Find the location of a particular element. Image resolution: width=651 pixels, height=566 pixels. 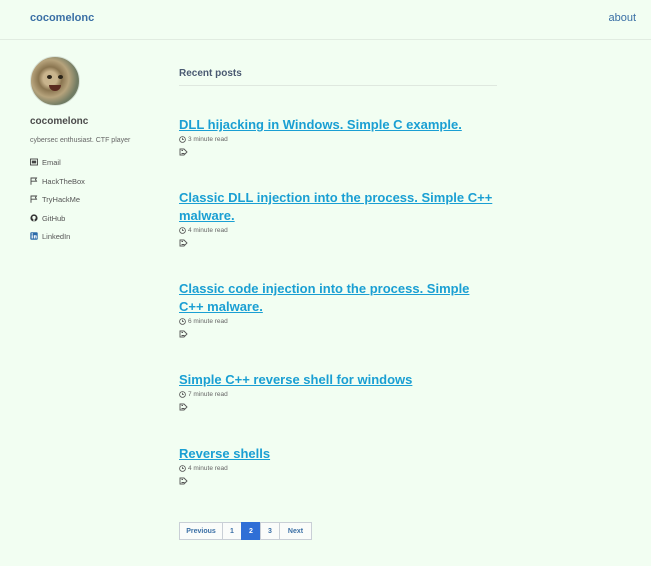

pagination-page-3: 3 is located at coordinates (270, 531).